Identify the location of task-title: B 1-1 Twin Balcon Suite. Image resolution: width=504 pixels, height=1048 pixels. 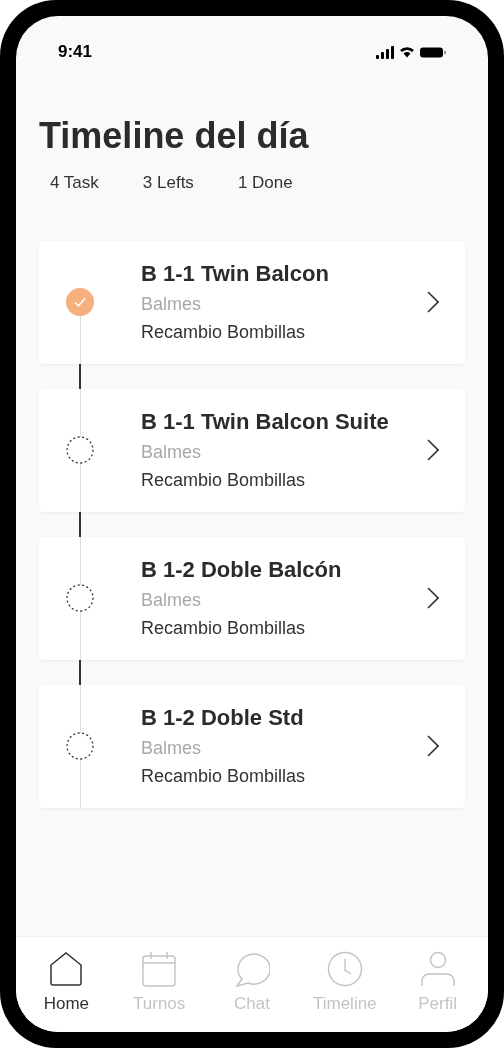
(265, 422).